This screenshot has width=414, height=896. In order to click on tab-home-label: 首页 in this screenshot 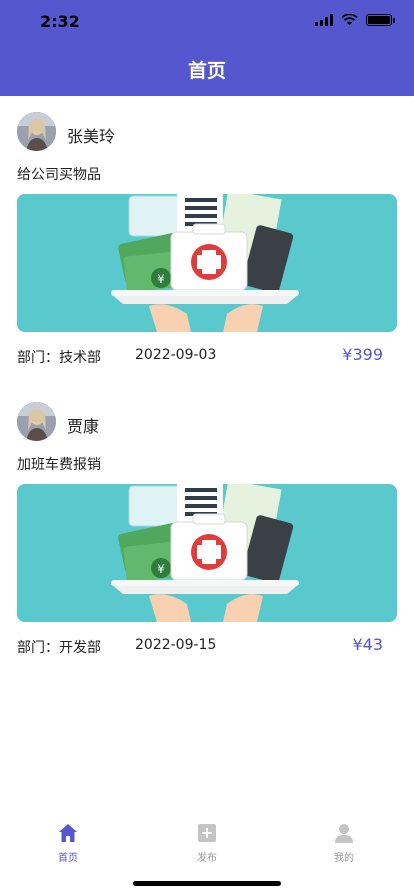, I will do `click(68, 858)`.